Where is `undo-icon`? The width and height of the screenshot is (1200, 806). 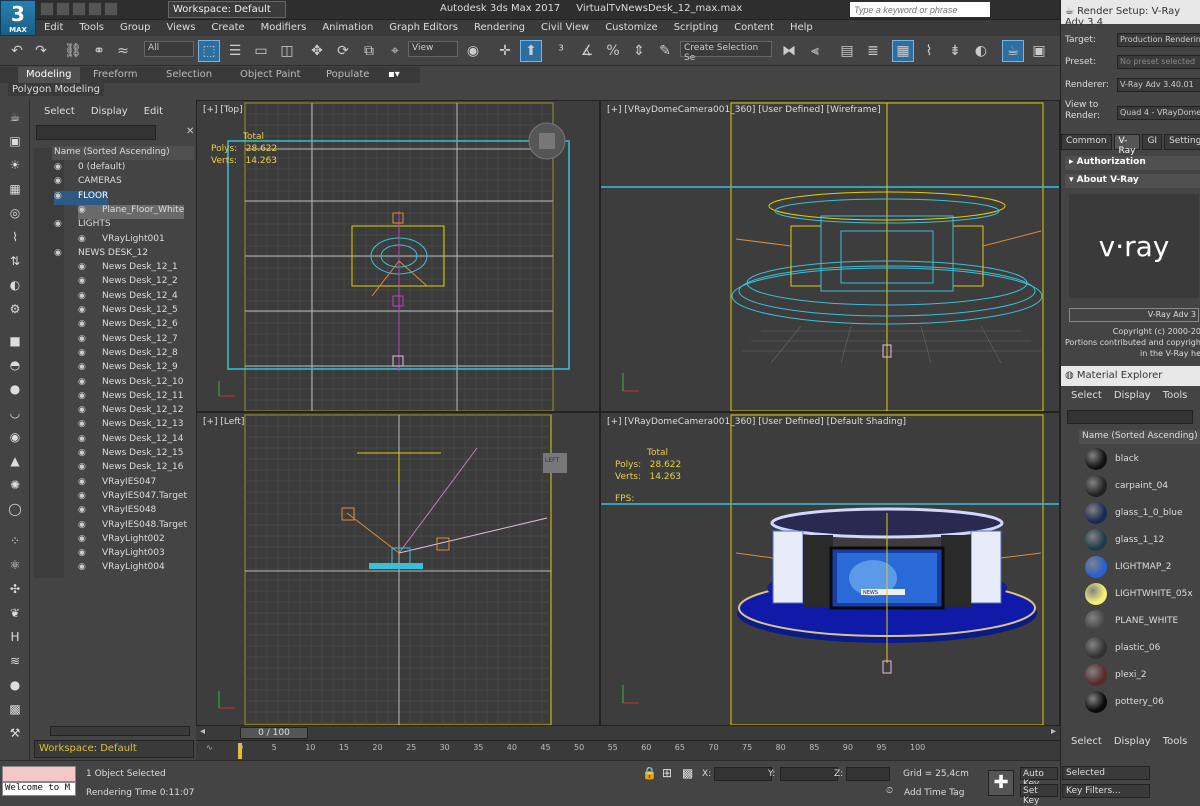 undo-icon is located at coordinates (95, 9).